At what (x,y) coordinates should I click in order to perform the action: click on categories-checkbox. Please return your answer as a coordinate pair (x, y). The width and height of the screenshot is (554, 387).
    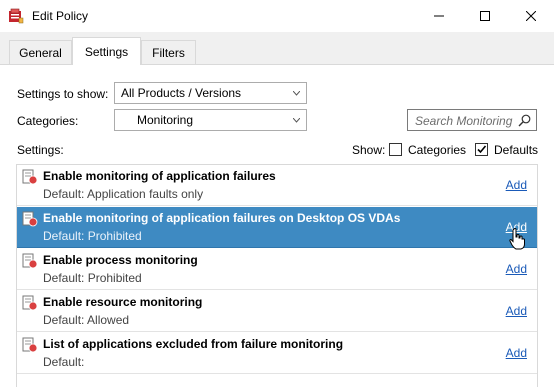
    Looking at the image, I should click on (395, 149).